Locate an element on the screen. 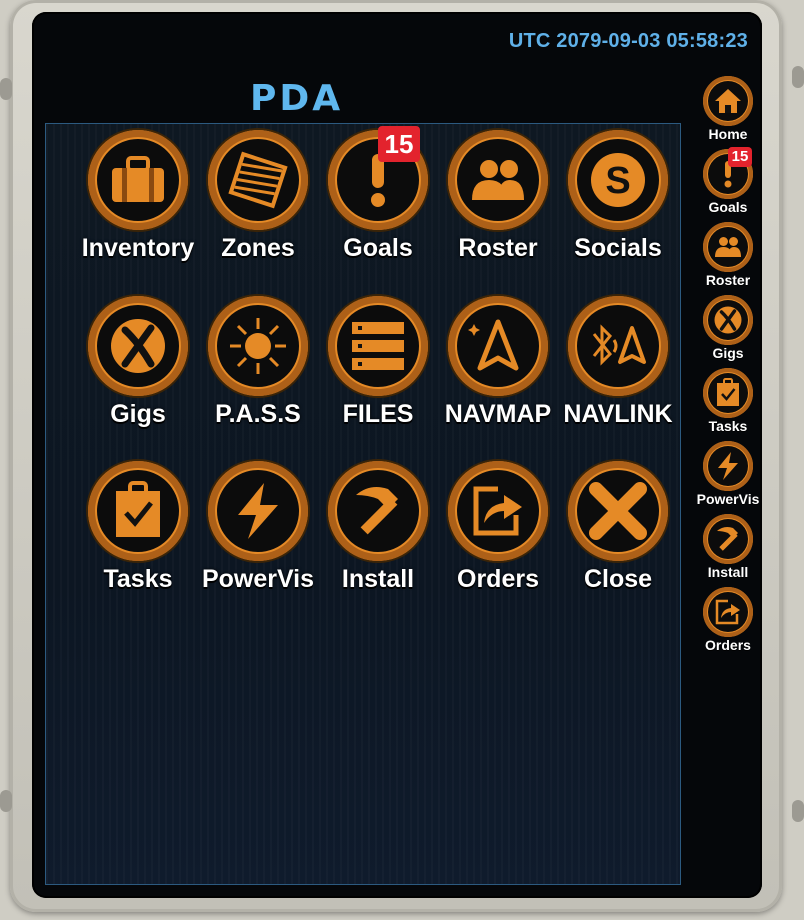 Image resolution: width=804 pixels, height=920 pixels. sidebar-item-goals: 15 Goals is located at coordinates (728, 185).